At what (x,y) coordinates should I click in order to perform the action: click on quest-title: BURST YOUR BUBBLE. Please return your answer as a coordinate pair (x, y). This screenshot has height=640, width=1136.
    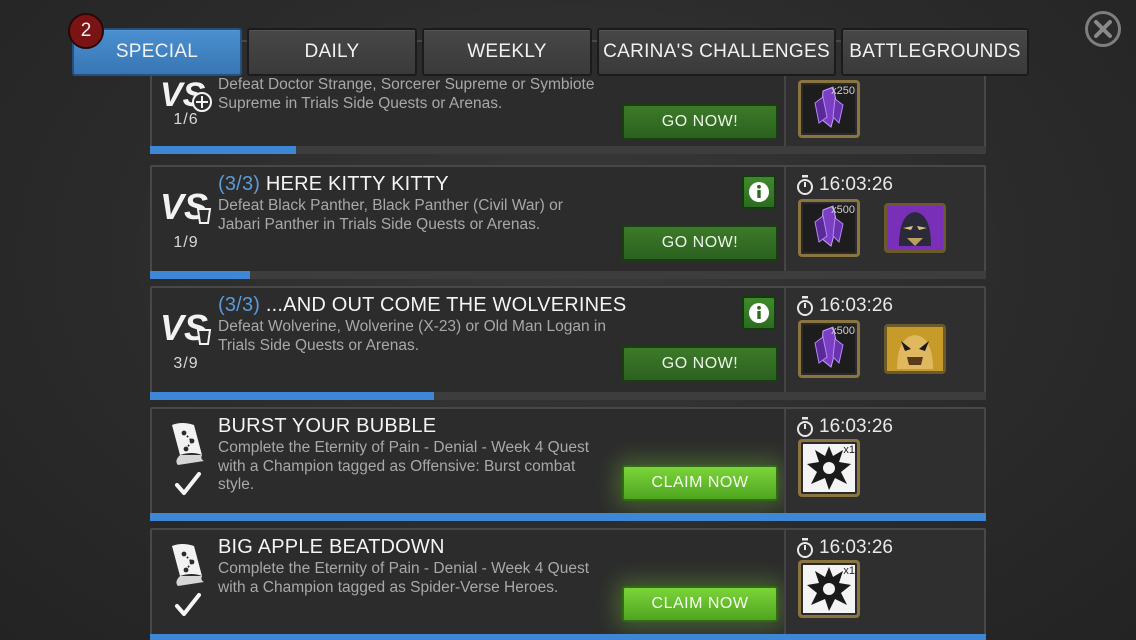
    Looking at the image, I should click on (327, 426).